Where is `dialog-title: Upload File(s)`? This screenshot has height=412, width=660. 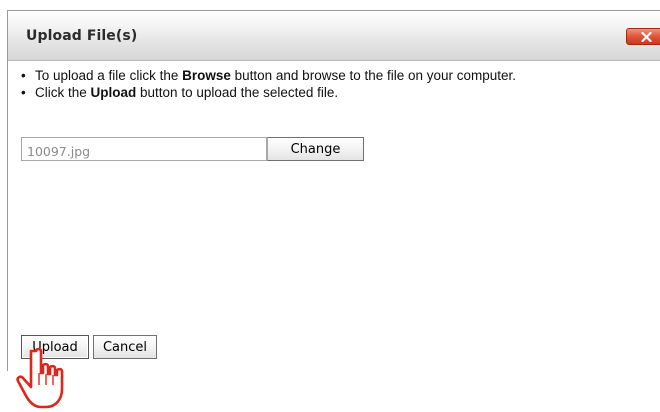 dialog-title: Upload File(s) is located at coordinates (82, 36).